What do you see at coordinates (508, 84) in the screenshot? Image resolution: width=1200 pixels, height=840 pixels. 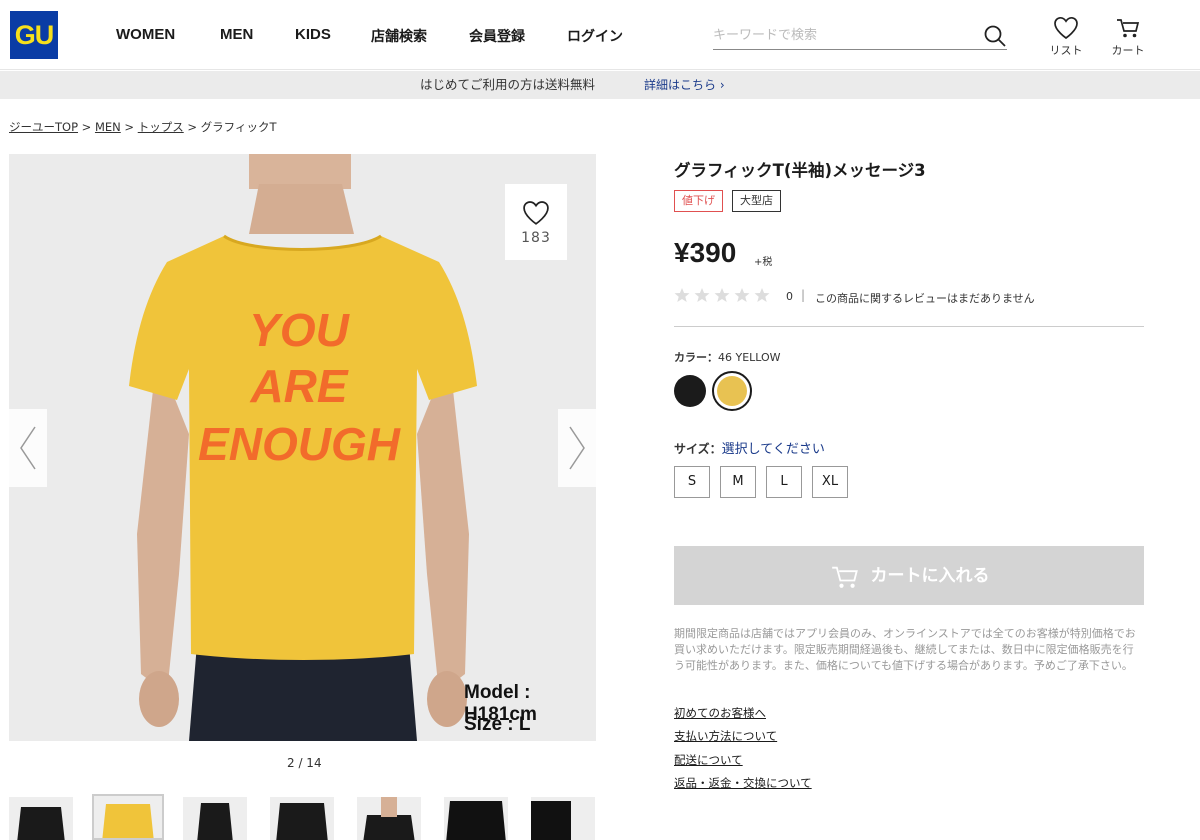 I see `banner-message: はじめてご利用の方は送料無料` at bounding box center [508, 84].